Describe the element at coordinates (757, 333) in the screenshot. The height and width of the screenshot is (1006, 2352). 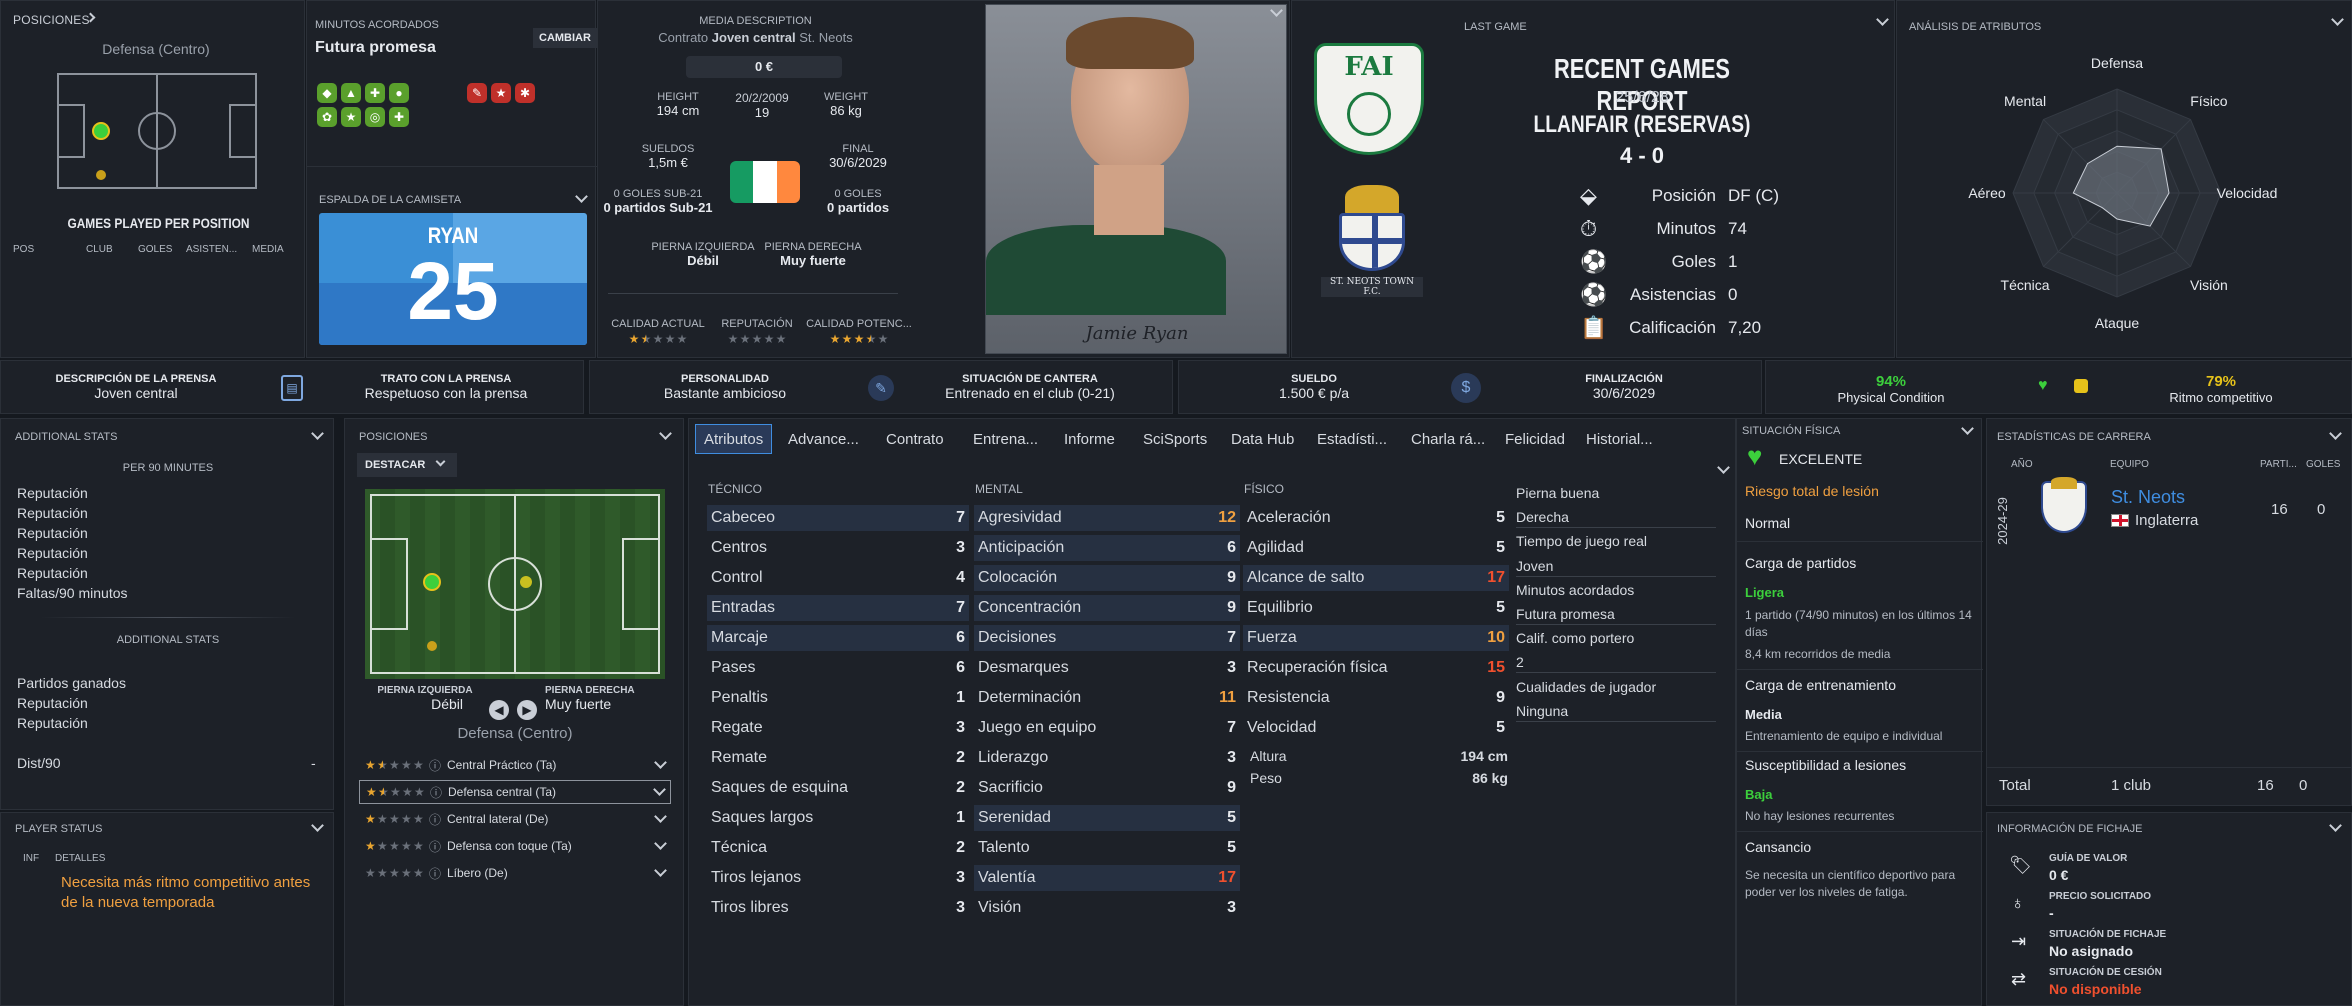
I see `rep-block: REPUTACIÓN ★★★★★` at that location.